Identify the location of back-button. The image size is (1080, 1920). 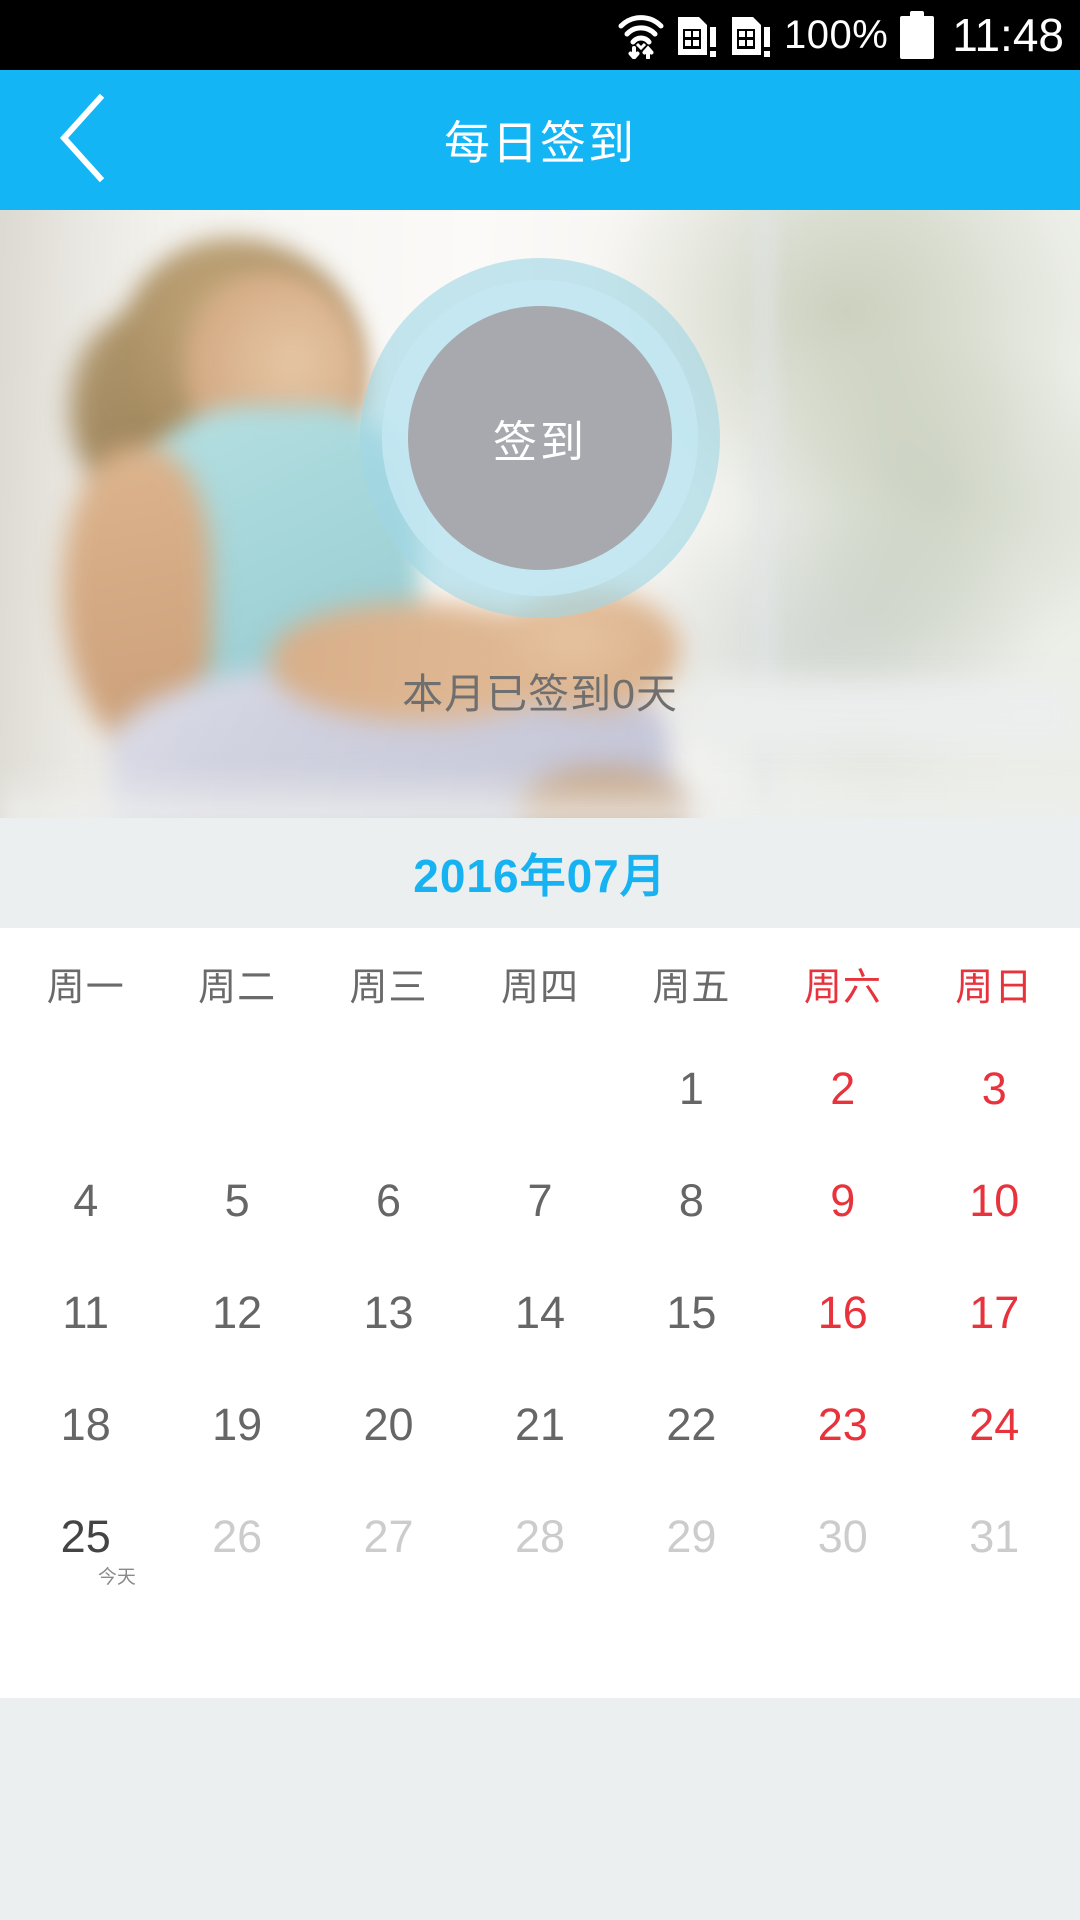
(83, 140).